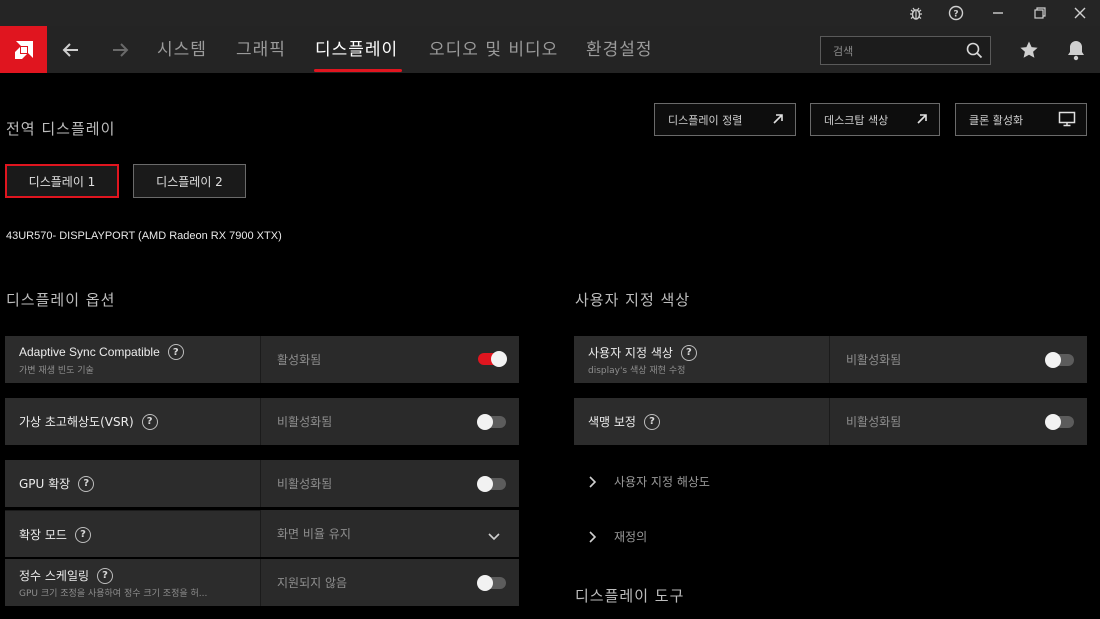  What do you see at coordinates (612, 422) in the screenshot?
I see `color-blind-label: 색맹 보정` at bounding box center [612, 422].